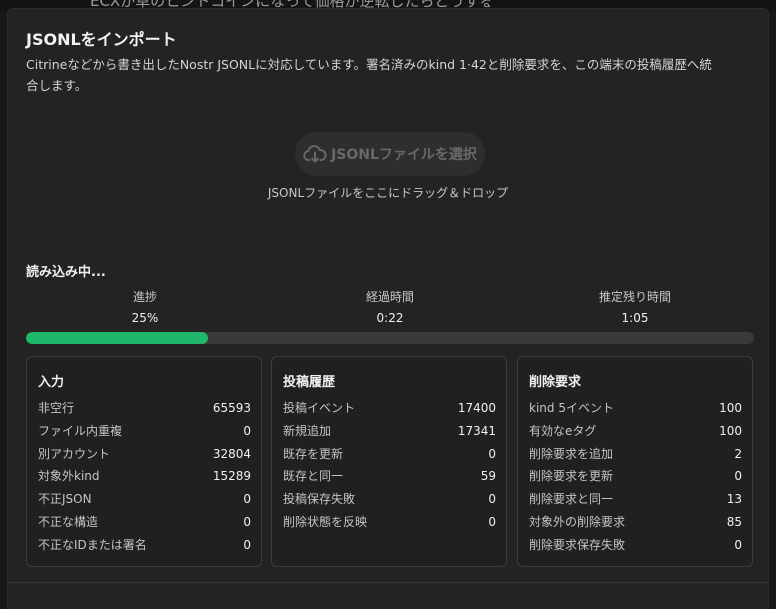 Image resolution: width=776 pixels, height=609 pixels. What do you see at coordinates (488, 476) in the screenshot?
I see `stat-row-value: 59` at bounding box center [488, 476].